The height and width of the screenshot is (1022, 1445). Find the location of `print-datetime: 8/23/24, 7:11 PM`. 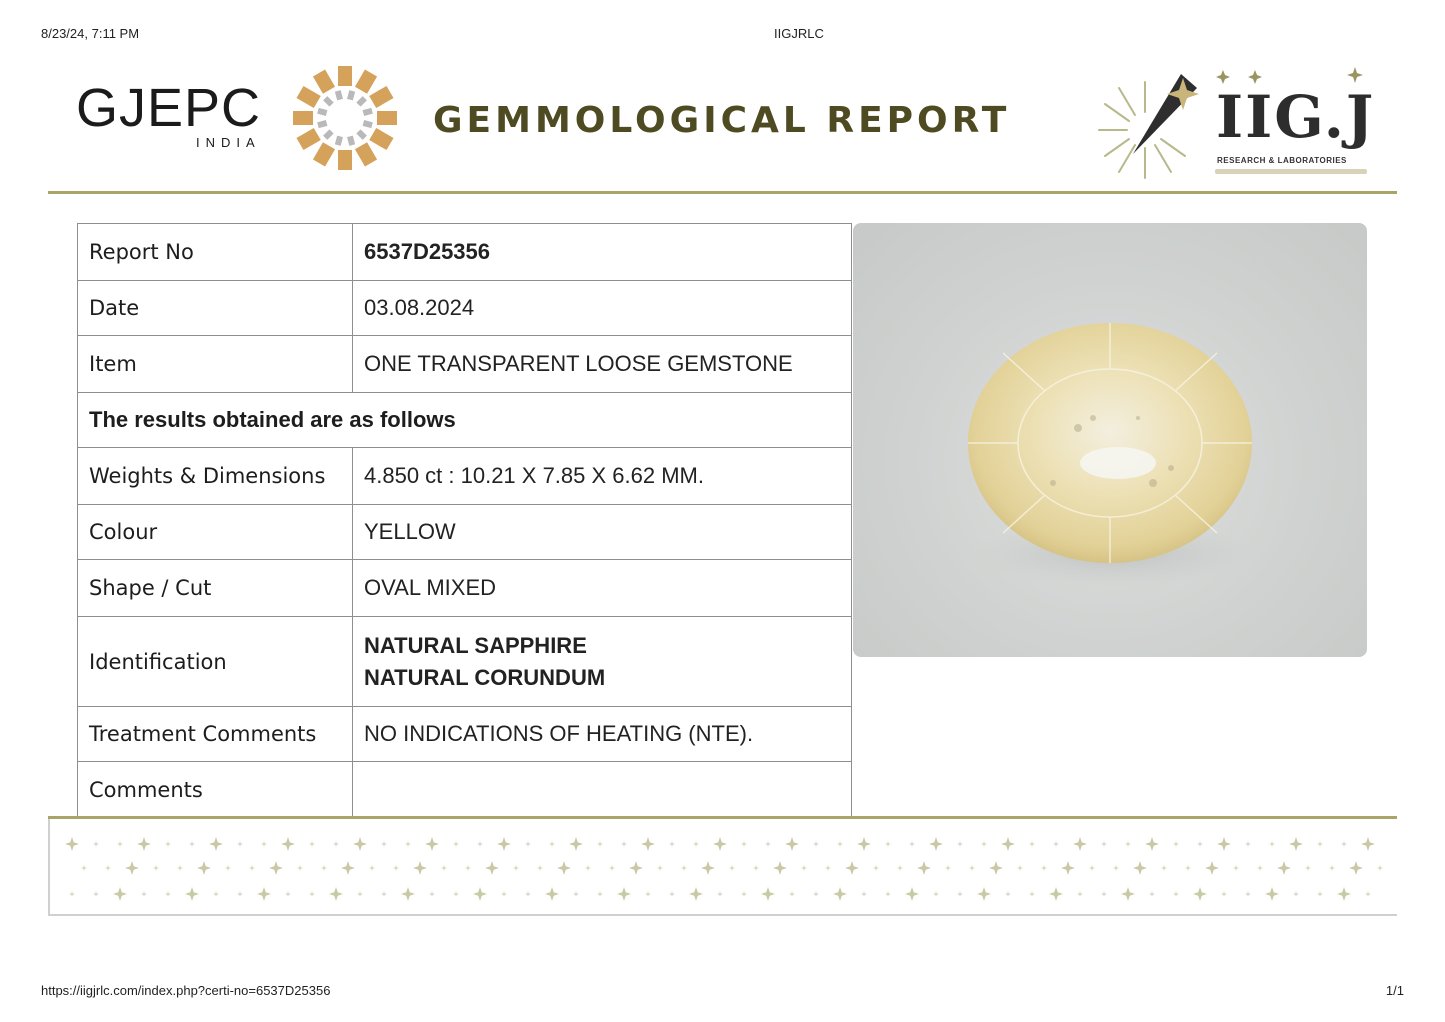

print-datetime: 8/23/24, 7:11 PM is located at coordinates (90, 33).